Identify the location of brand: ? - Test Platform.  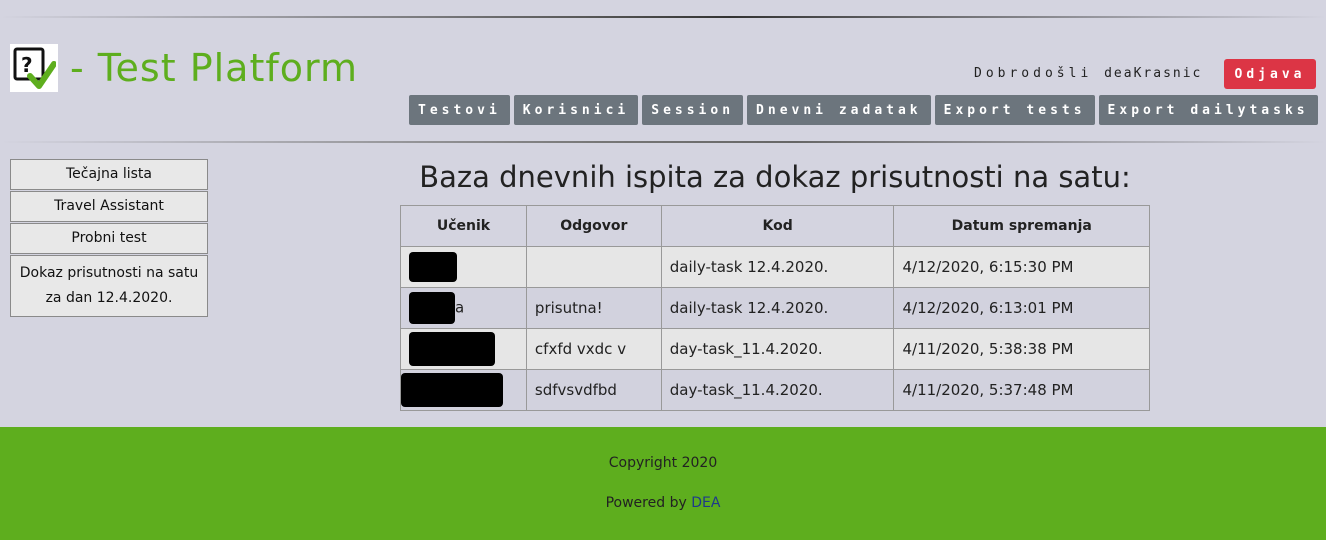
(184, 68).